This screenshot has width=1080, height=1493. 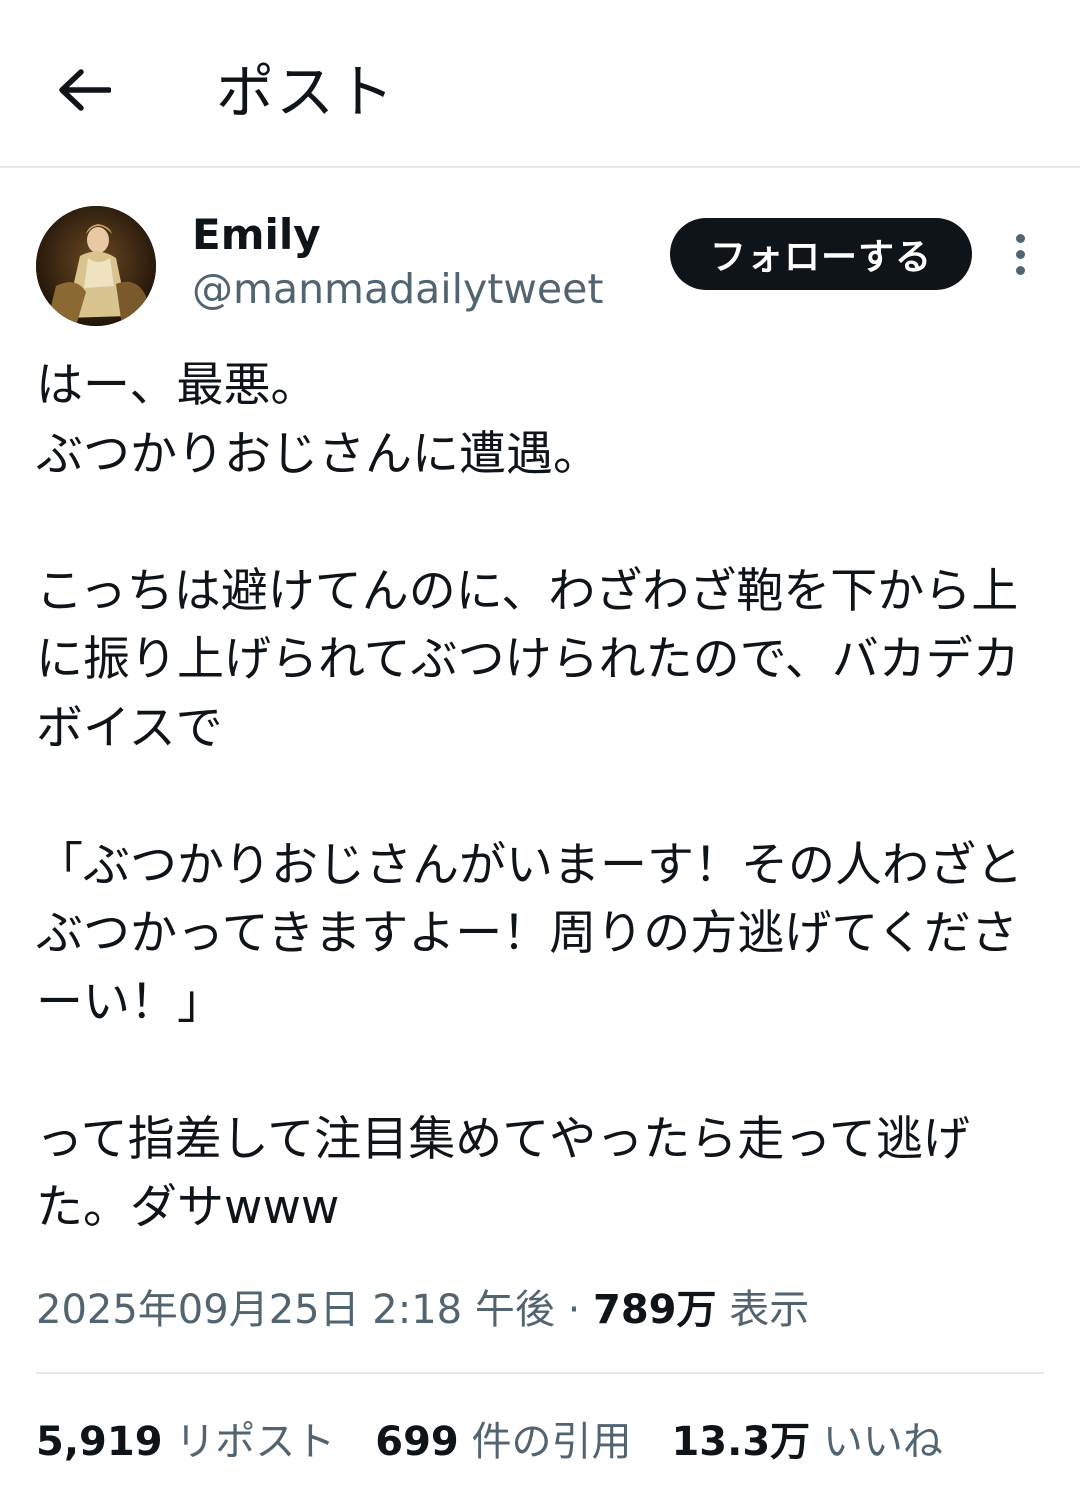 What do you see at coordinates (255, 1442) in the screenshot?
I see `reposts-label: リポスト` at bounding box center [255, 1442].